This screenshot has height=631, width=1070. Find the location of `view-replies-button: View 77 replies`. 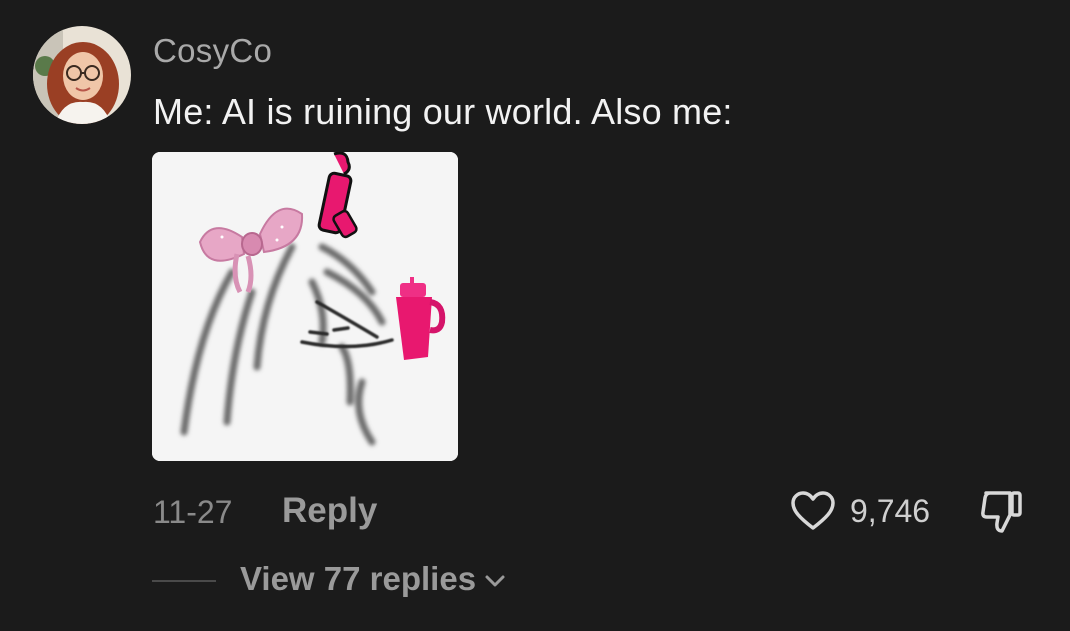

view-replies-button: View 77 replies is located at coordinates (373, 579).